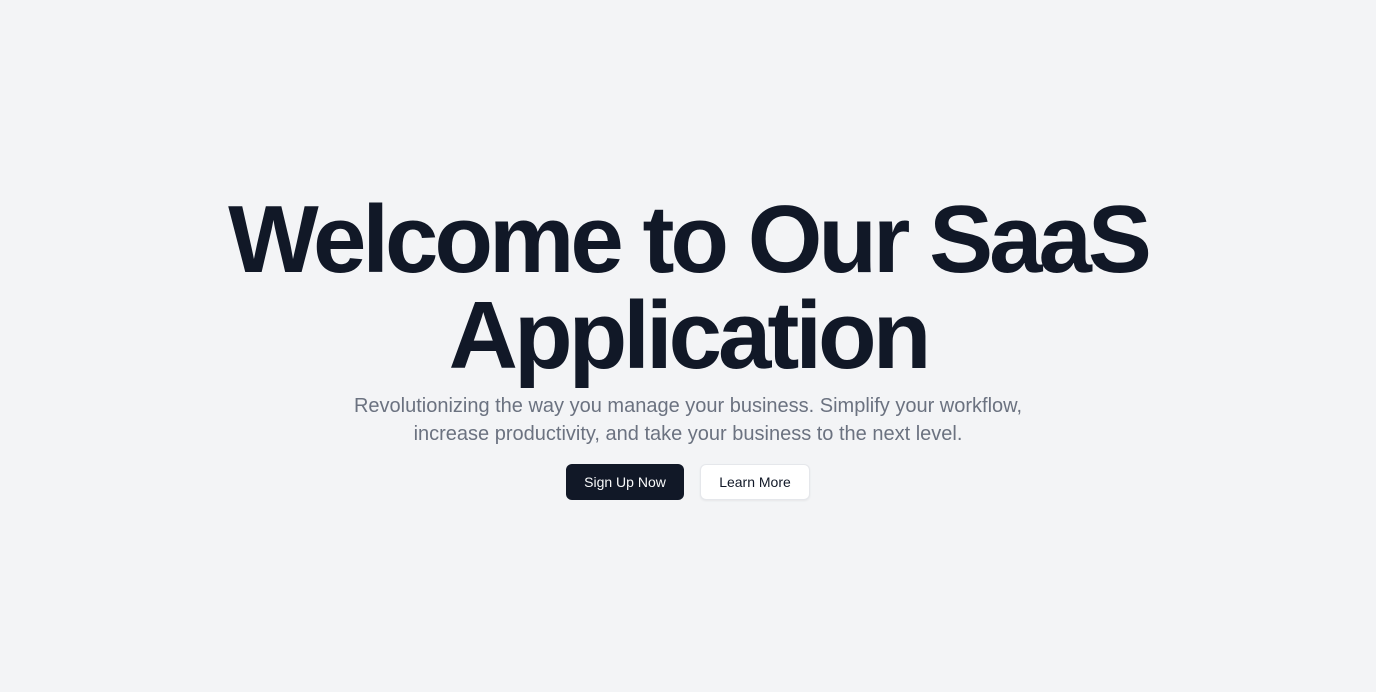  Describe the element at coordinates (690, 335) in the screenshot. I see `page-title-line-2: Application` at that location.